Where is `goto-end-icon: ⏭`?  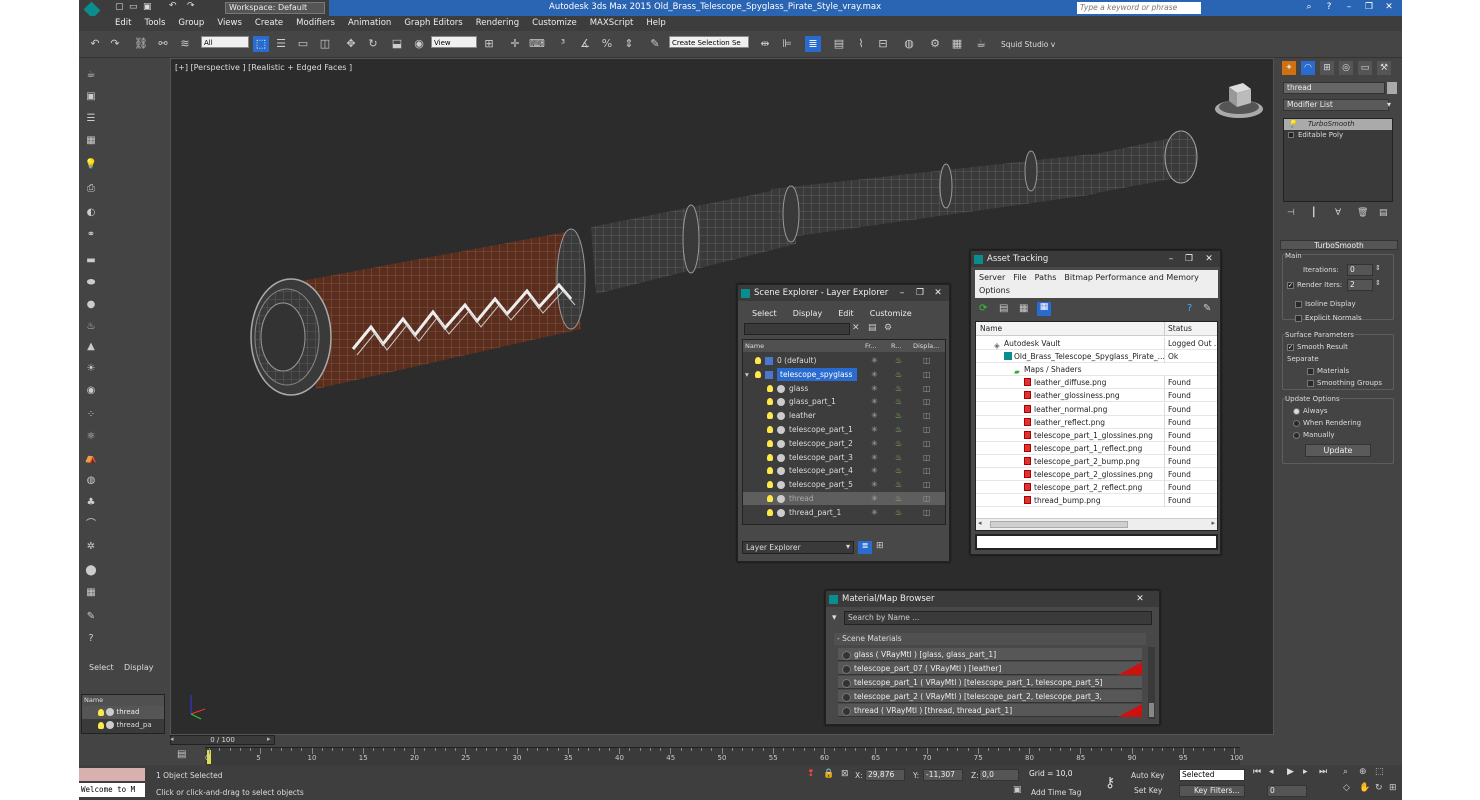 goto-end-icon: ⏭ is located at coordinates (1323, 772).